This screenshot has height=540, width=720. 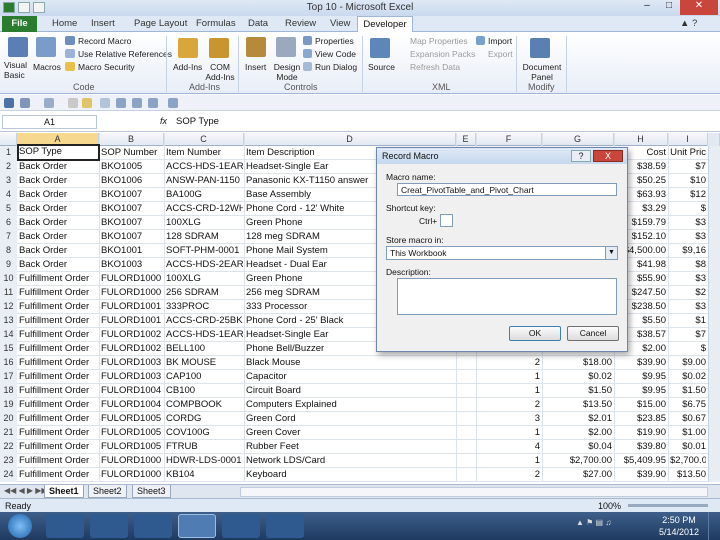 What do you see at coordinates (350, 446) in the screenshot?
I see `cell-d: Rubber Feet` at bounding box center [350, 446].